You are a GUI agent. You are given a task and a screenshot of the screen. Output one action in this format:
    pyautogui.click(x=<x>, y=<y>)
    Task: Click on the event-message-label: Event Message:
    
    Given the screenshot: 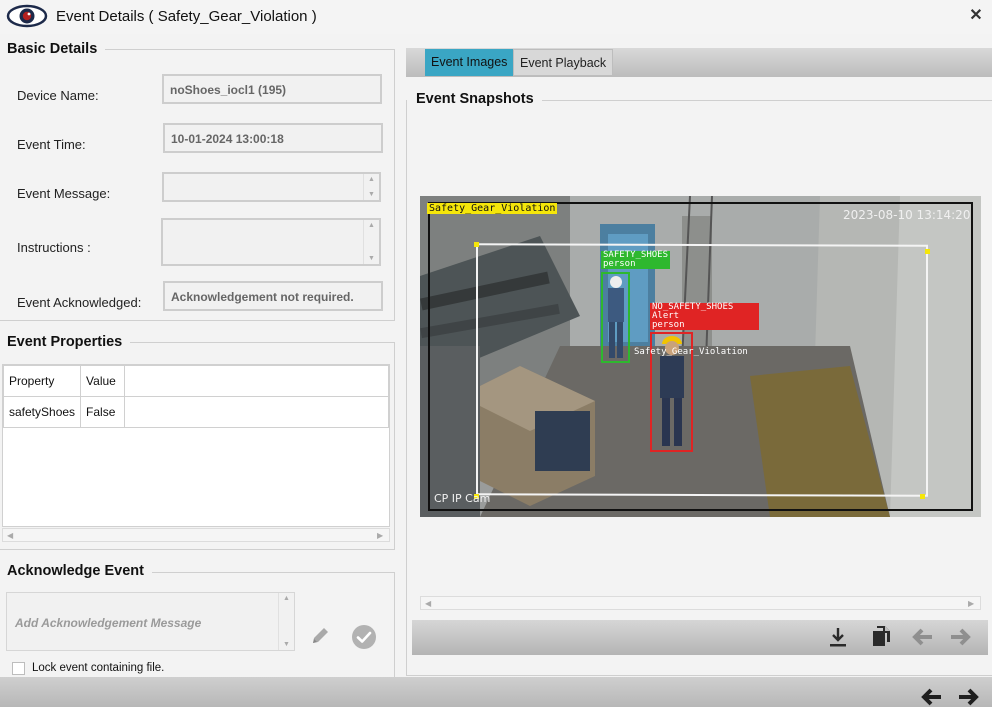 What is the action you would take?
    pyautogui.click(x=64, y=193)
    